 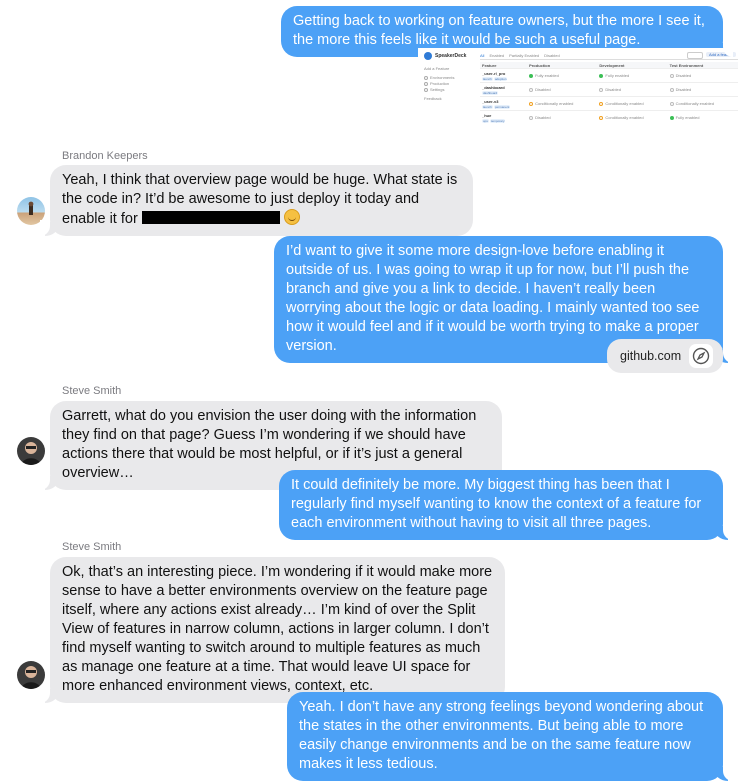 I want to click on nav-item: Settings, so click(x=450, y=90).